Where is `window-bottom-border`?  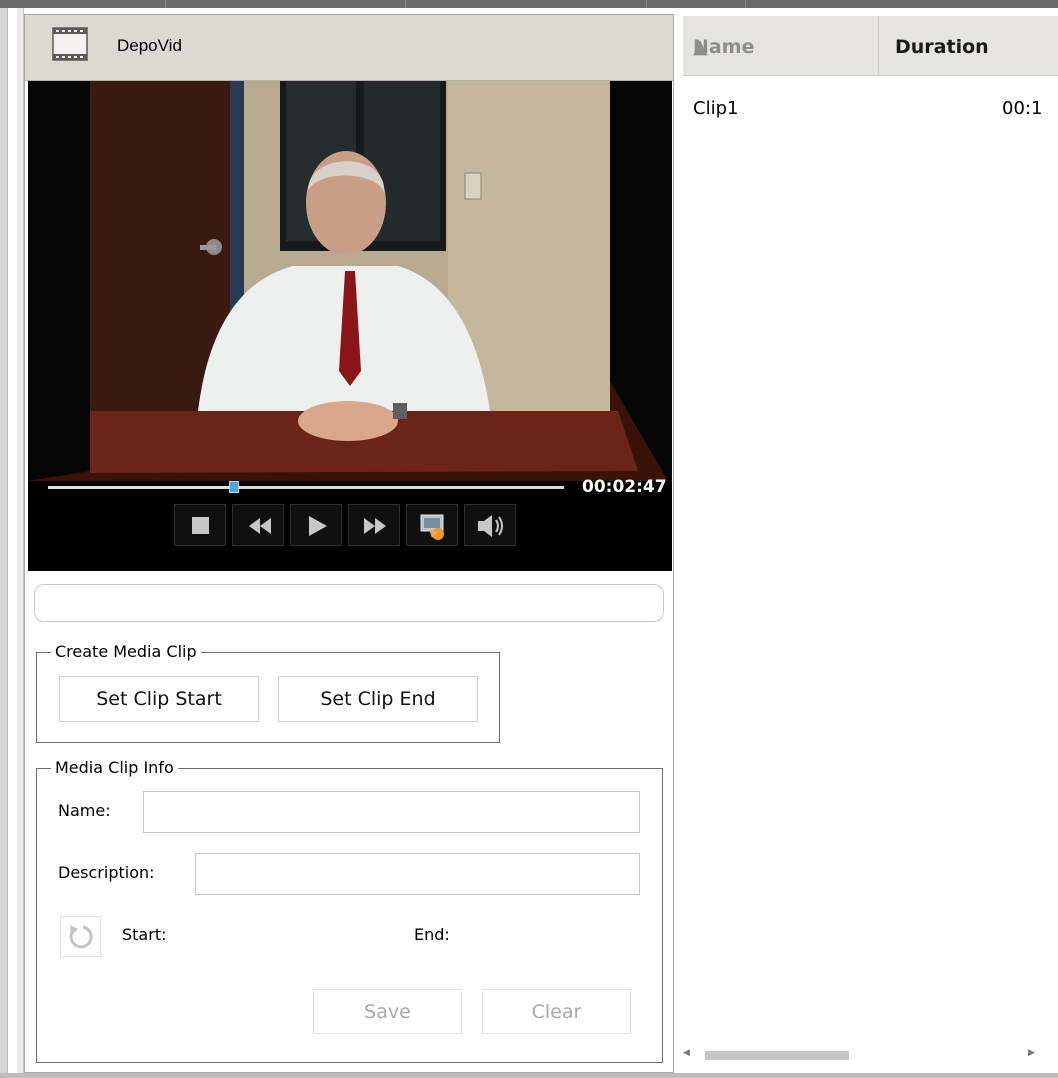 window-bottom-border is located at coordinates (529, 1075).